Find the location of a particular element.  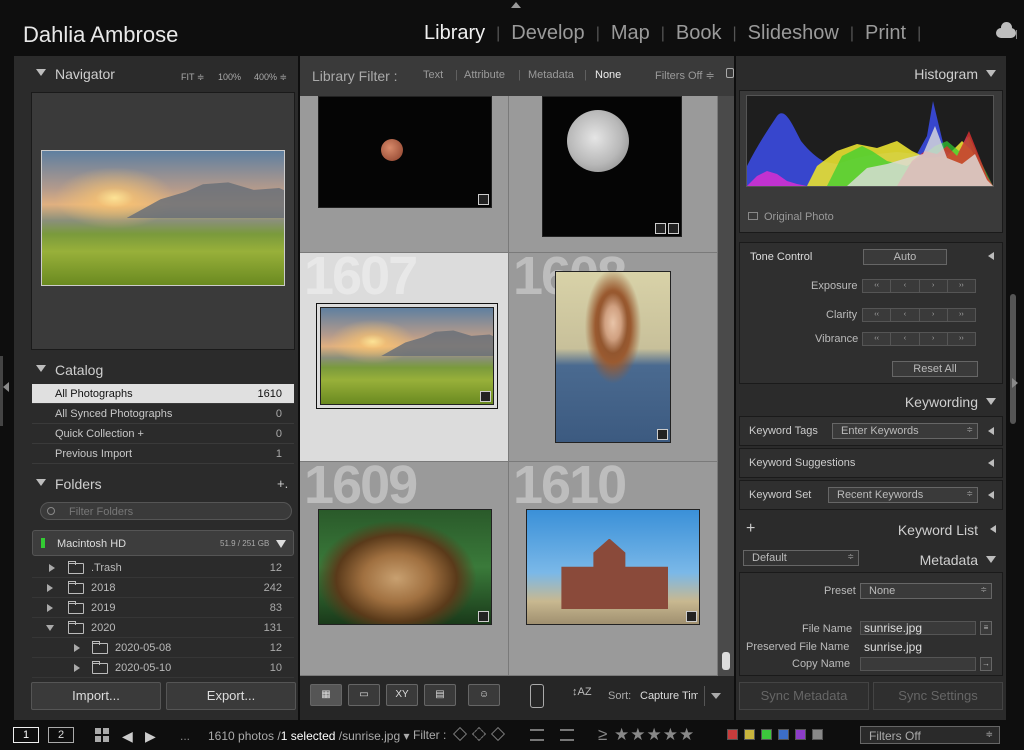

file-name-action-icon: ≡ is located at coordinates (986, 628).